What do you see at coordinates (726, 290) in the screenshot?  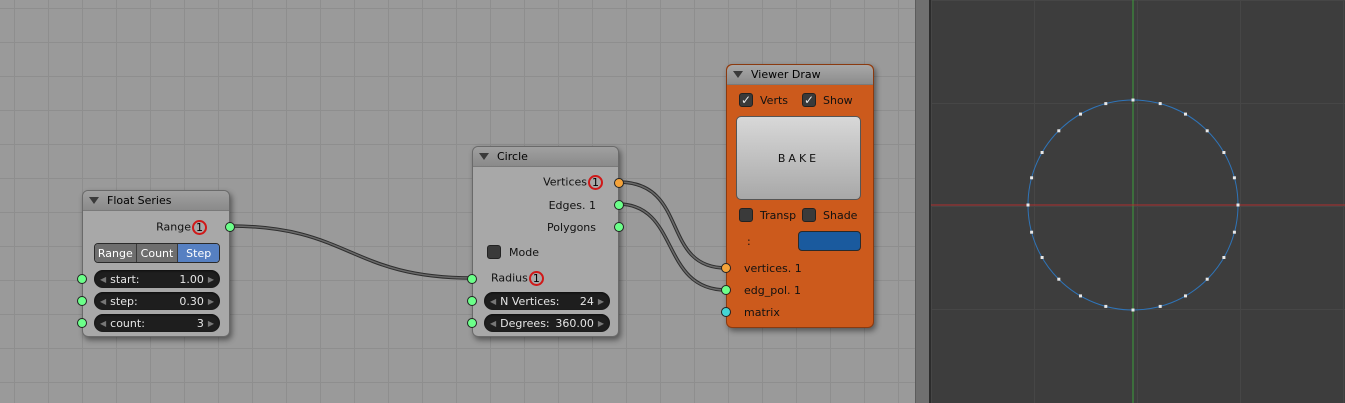 I see `edg-pol-input-socket` at bounding box center [726, 290].